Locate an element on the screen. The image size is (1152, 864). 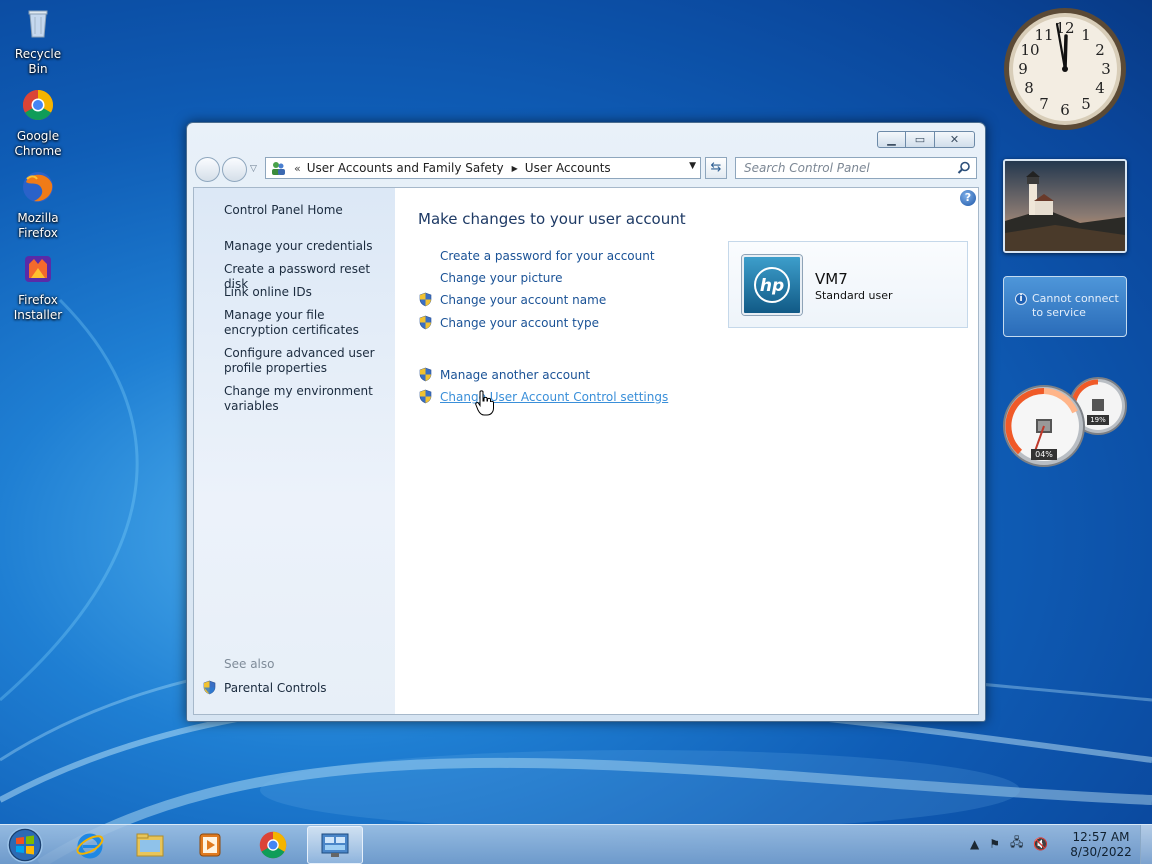
breadcrumb-overflow: « is located at coordinates (297, 168).